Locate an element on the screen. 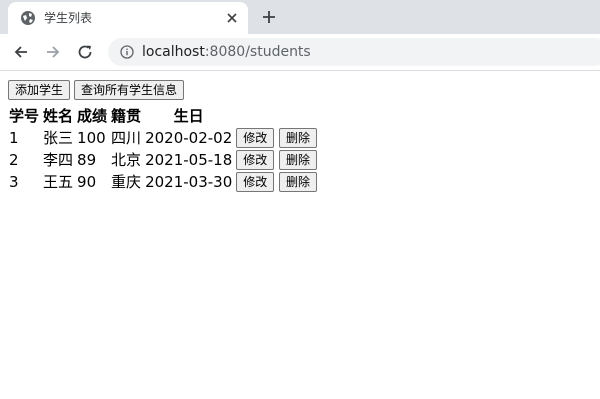 Image resolution: width=600 pixels, height=399 pixels. column-header-birthday: 生日 is located at coordinates (188, 116).